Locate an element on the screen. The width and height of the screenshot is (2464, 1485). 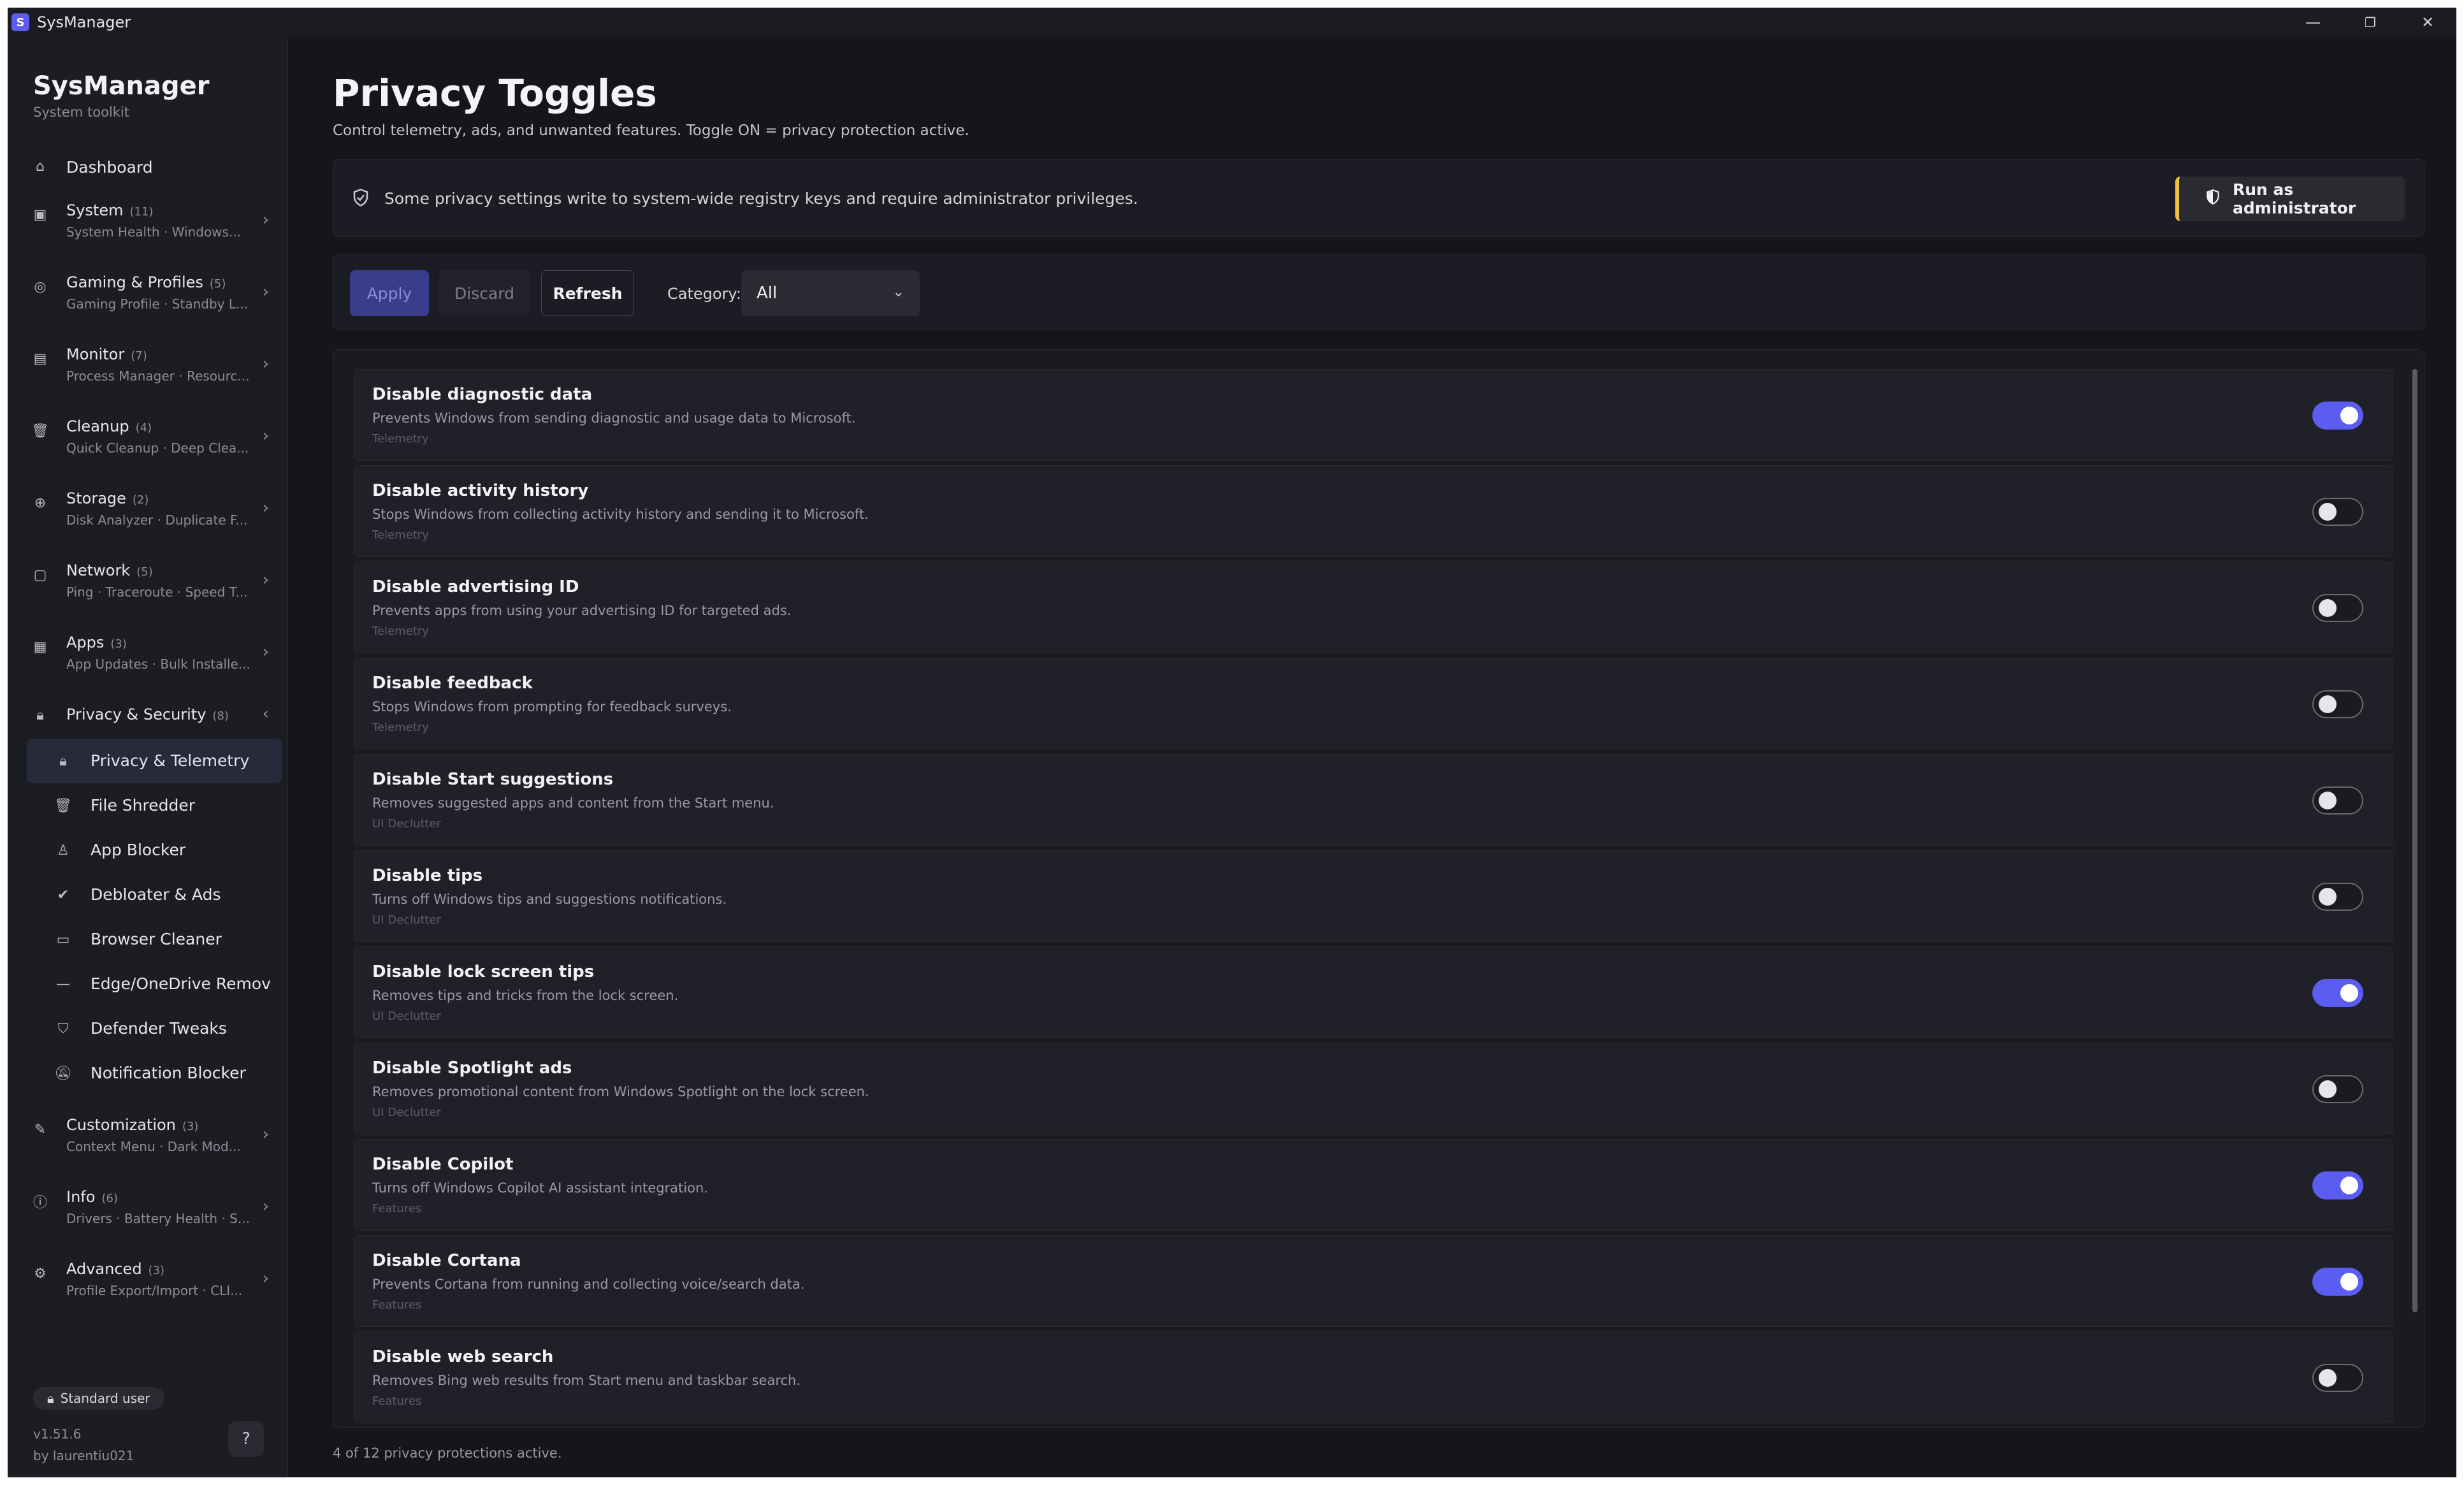
sidebar-item-label: Customization (3) is located at coordinates (133, 1125).